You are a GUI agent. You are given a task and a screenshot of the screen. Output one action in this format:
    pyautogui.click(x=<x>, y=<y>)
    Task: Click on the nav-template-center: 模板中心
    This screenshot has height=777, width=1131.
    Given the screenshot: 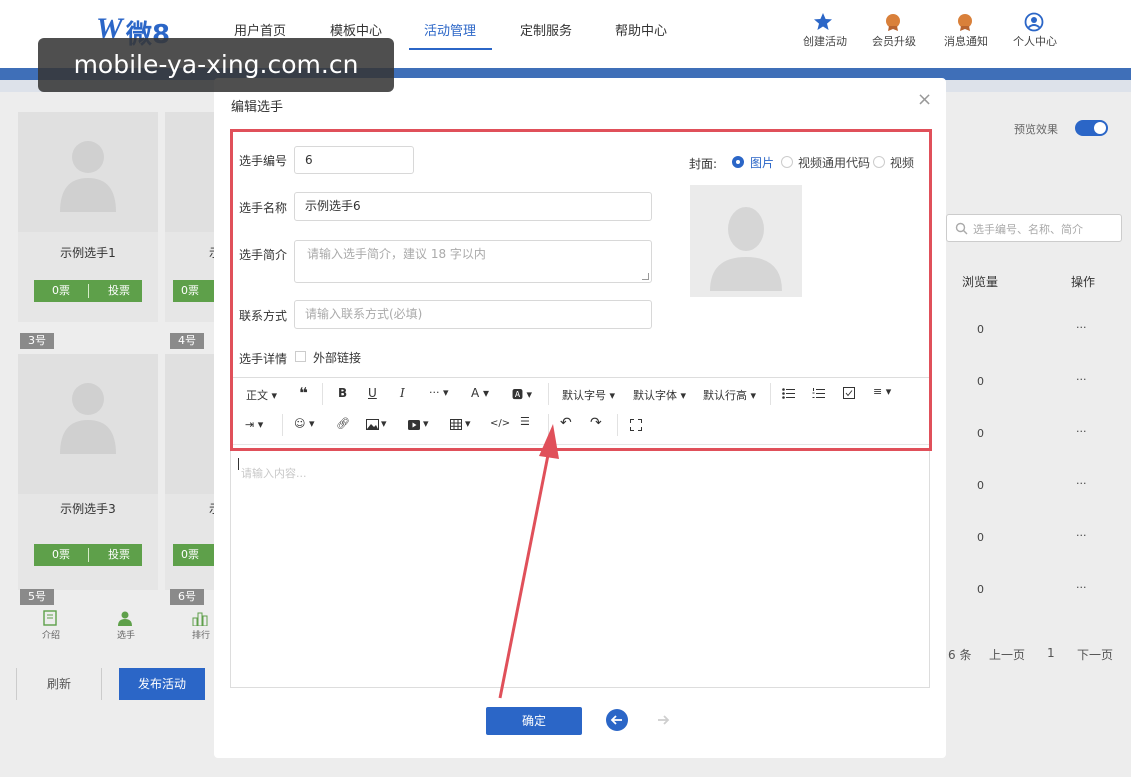 What is the action you would take?
    pyautogui.click(x=356, y=29)
    